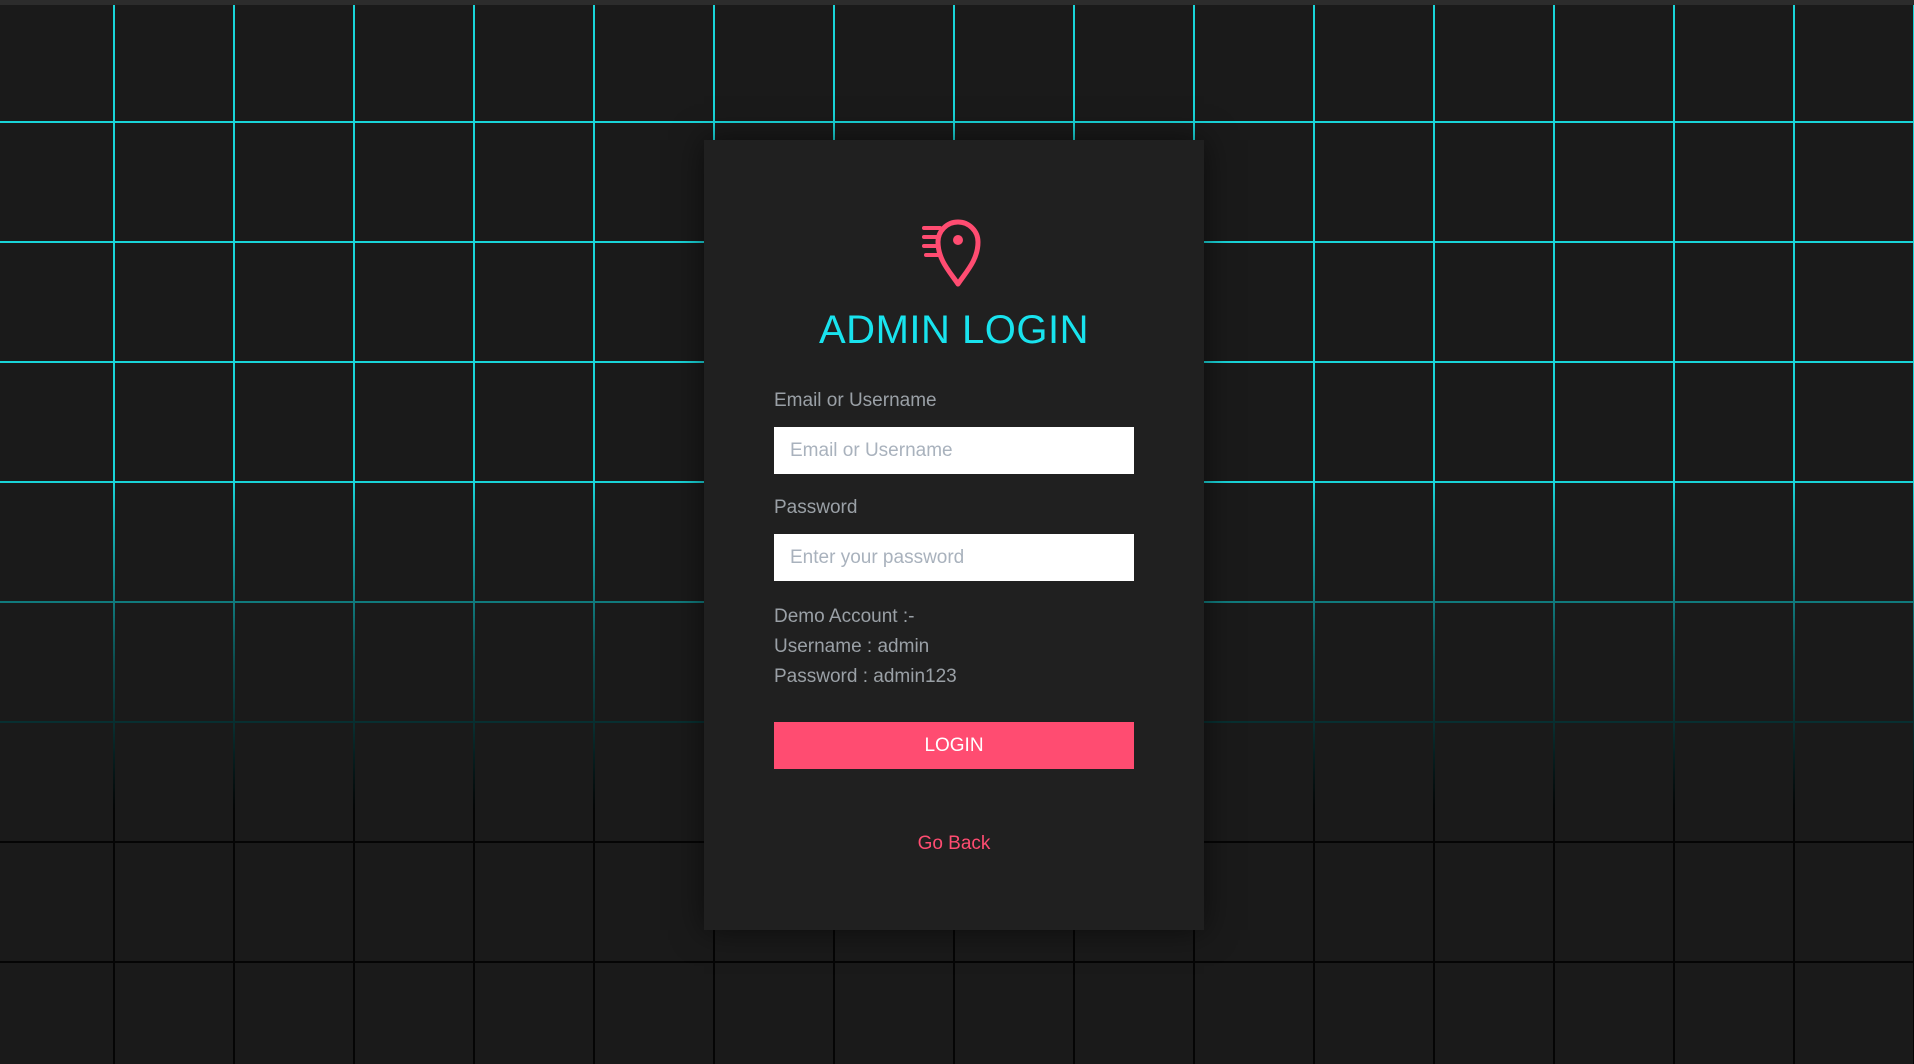  I want to click on demo-password: Password : admin123, so click(865, 676).